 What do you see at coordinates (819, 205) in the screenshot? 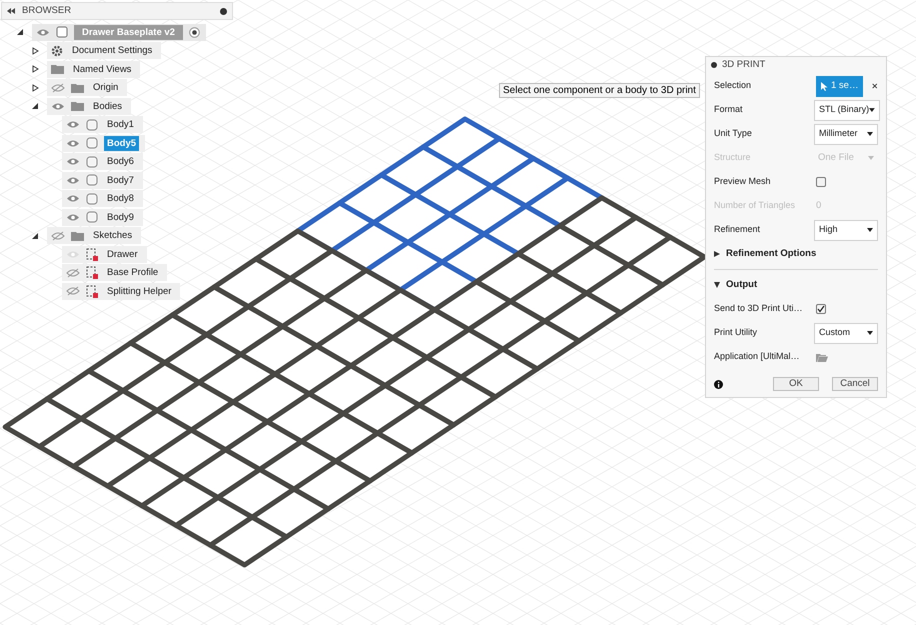
I see `field-value: 0` at bounding box center [819, 205].